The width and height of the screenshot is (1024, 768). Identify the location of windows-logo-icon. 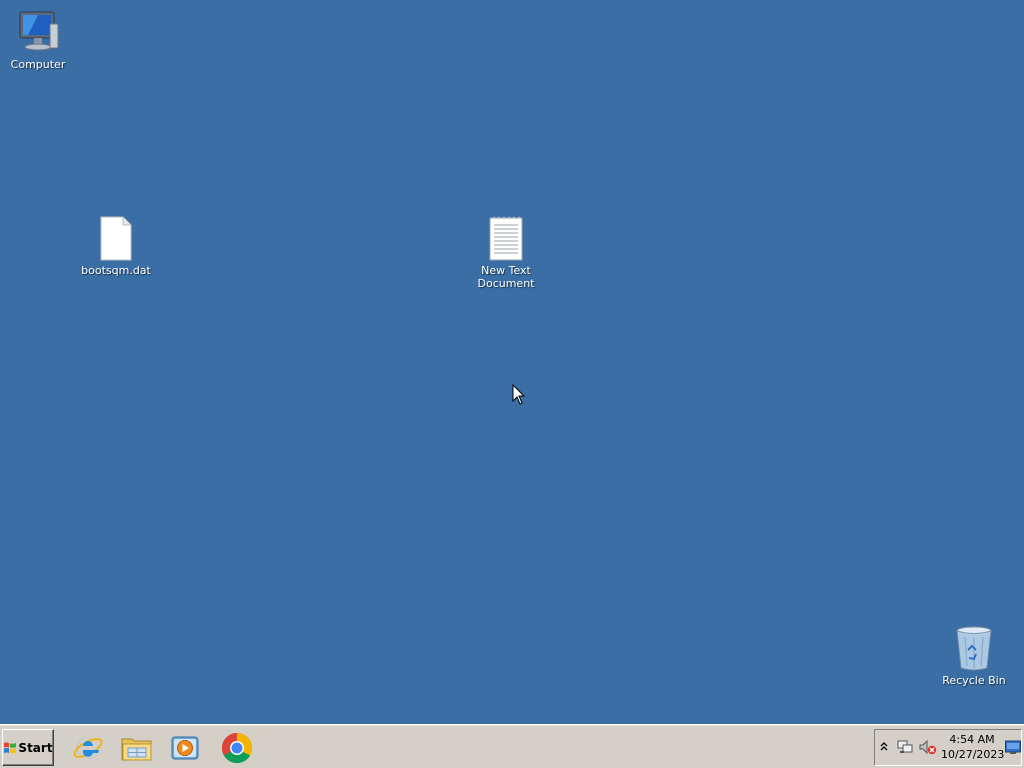
(10, 747).